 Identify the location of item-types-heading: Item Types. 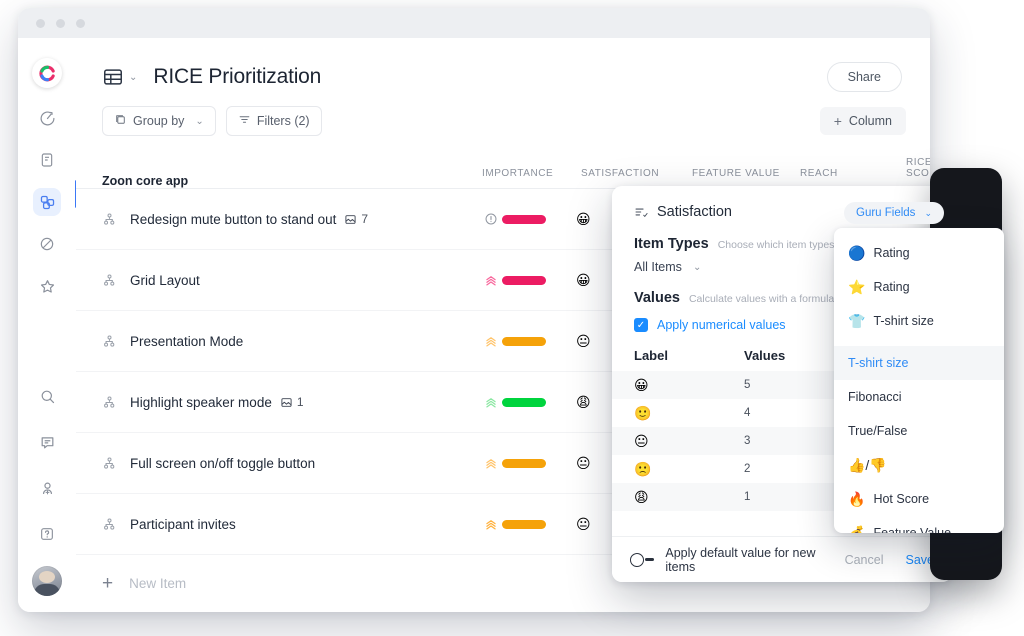
(671, 244).